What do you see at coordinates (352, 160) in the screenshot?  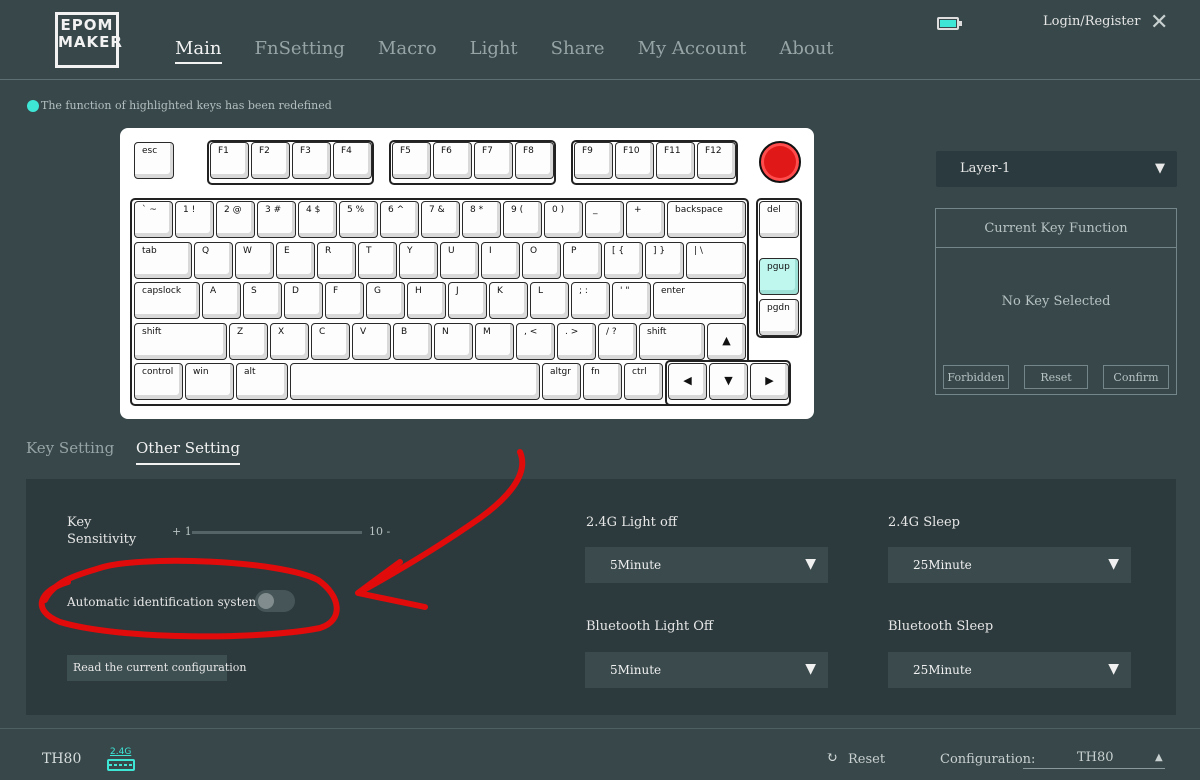 I see `key-f4: F4` at bounding box center [352, 160].